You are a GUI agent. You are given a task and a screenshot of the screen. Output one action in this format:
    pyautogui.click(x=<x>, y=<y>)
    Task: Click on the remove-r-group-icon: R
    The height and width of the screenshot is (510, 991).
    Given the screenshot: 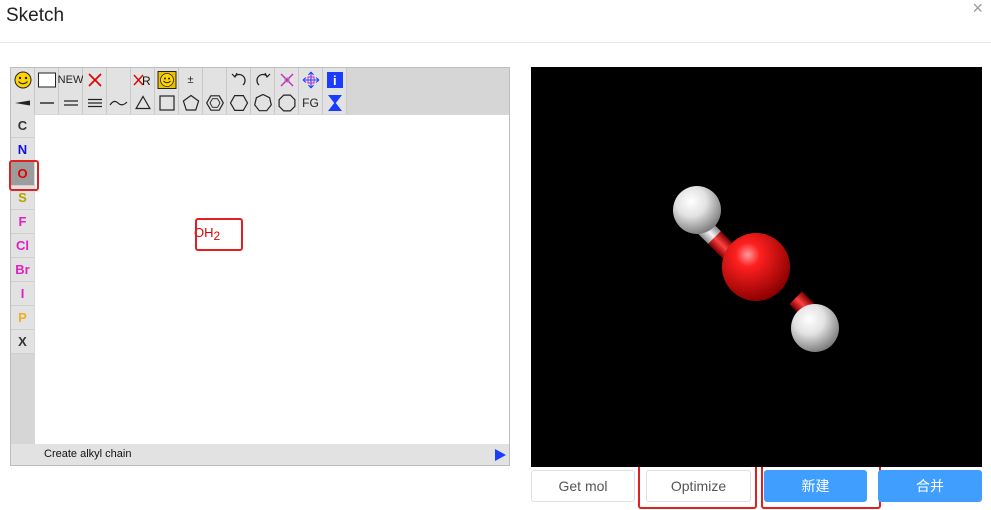 What is the action you would take?
    pyautogui.click(x=143, y=79)
    